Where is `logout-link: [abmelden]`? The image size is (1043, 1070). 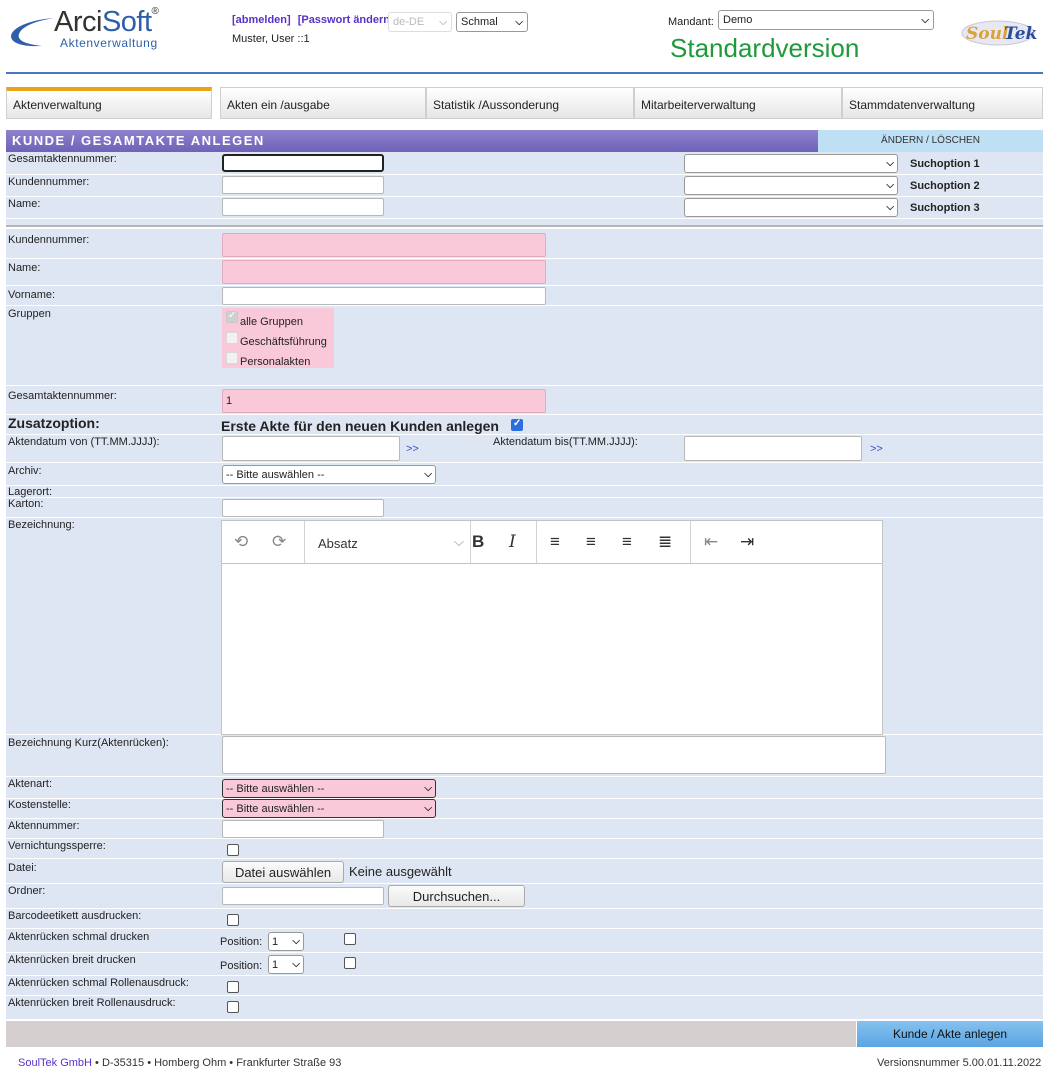 logout-link: [abmelden] is located at coordinates (261, 20).